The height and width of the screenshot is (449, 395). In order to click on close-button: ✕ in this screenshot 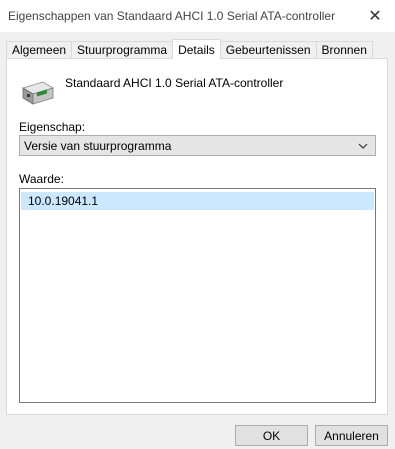, I will do `click(375, 16)`.